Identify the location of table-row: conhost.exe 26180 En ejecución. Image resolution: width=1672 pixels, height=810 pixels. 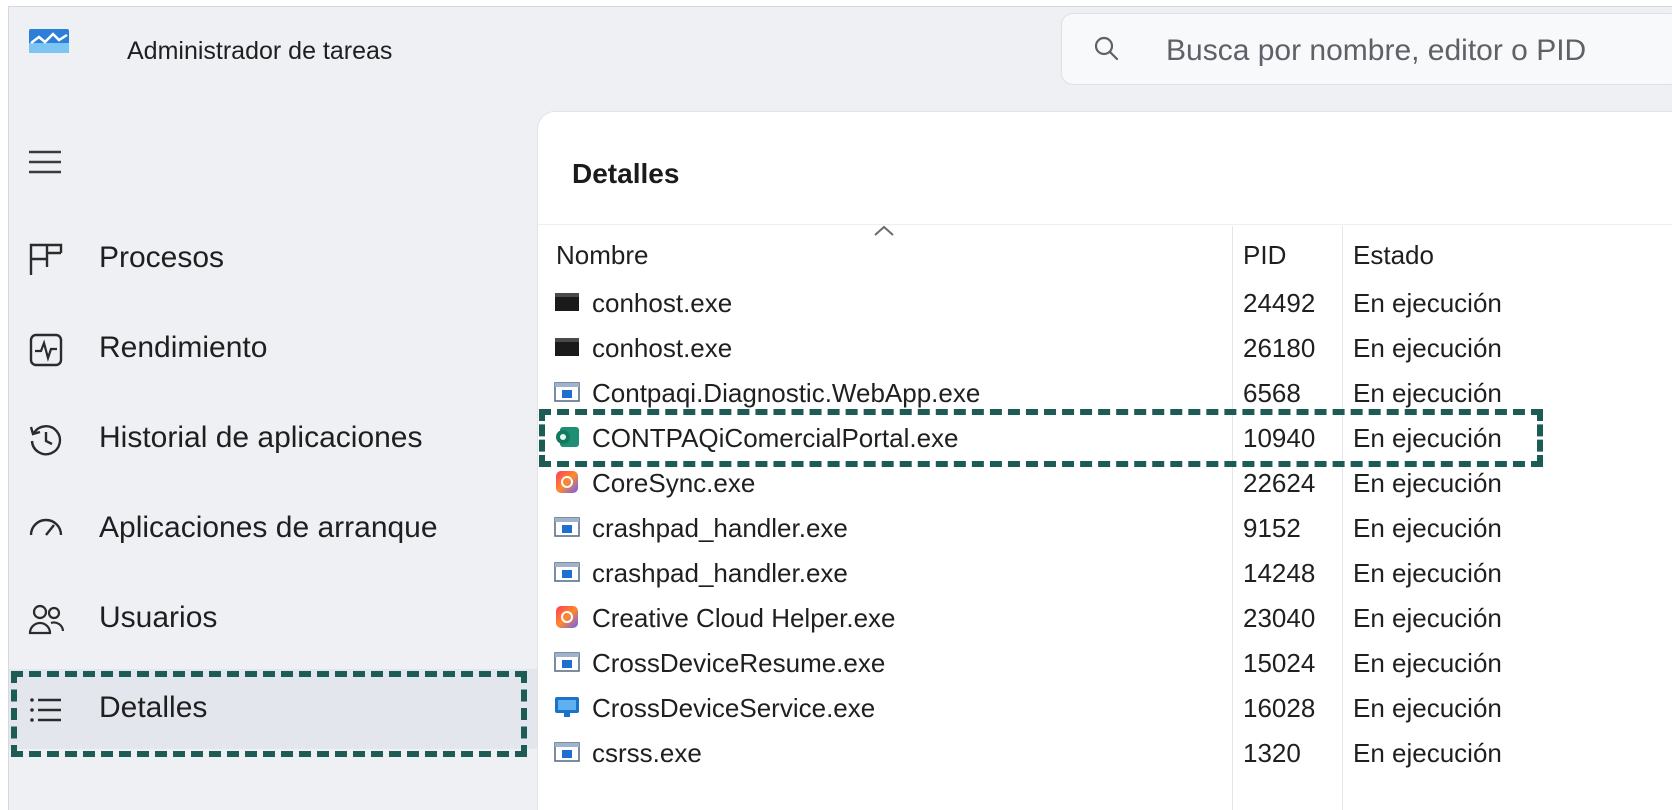
(1105, 351).